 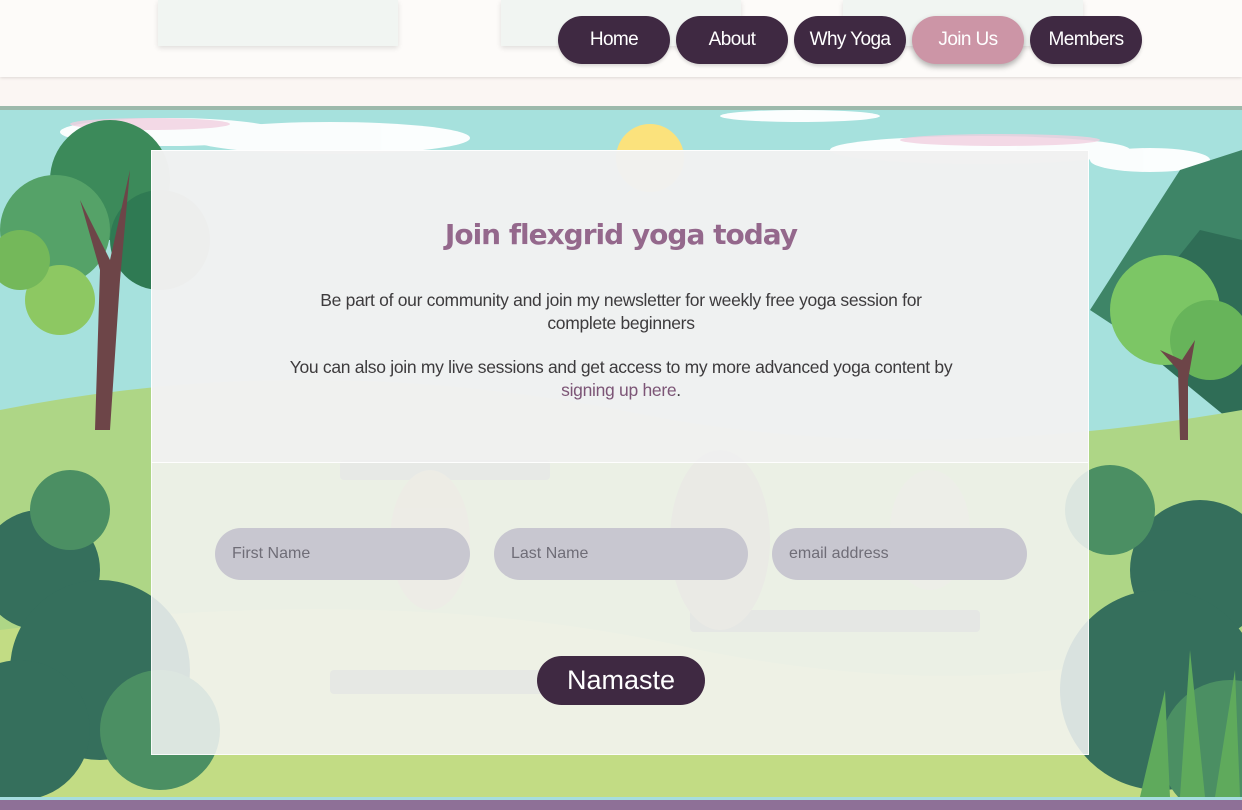 I want to click on nav-why-yoga-button: Why Yoga, so click(x=850, y=40).